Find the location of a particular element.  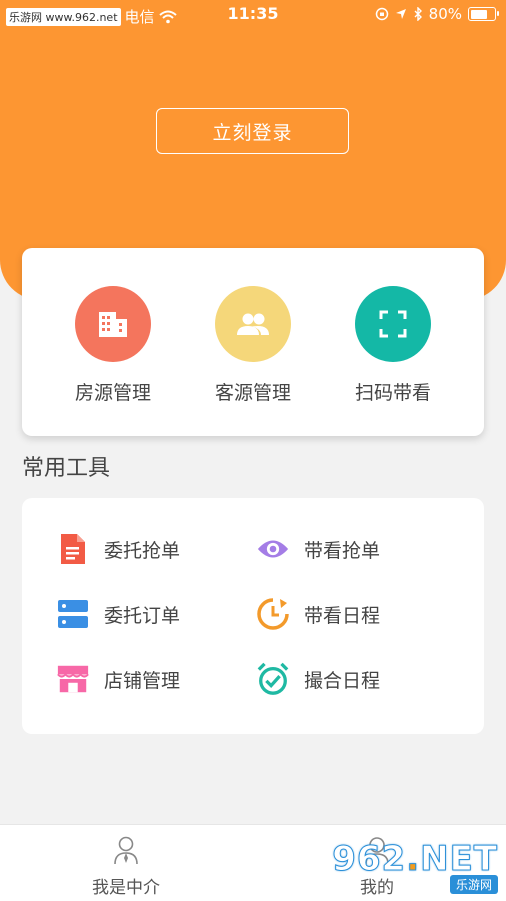

tool-label: 委托订单 is located at coordinates (142, 615).